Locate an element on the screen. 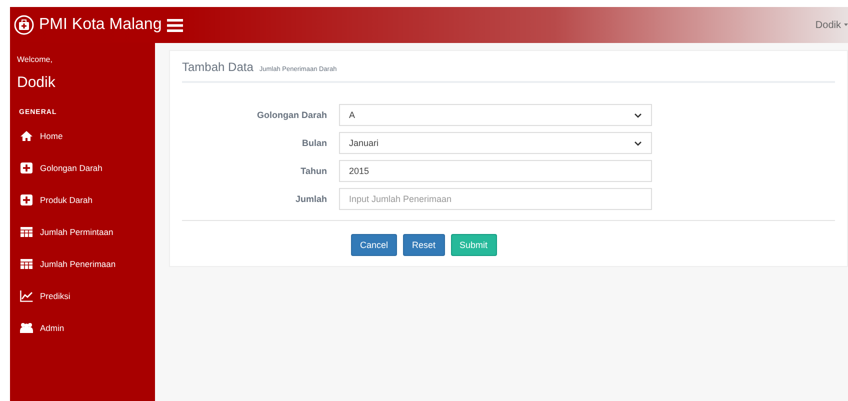 Image resolution: width=848 pixels, height=401 pixels. field-label: Golongan Darah is located at coordinates (292, 115).